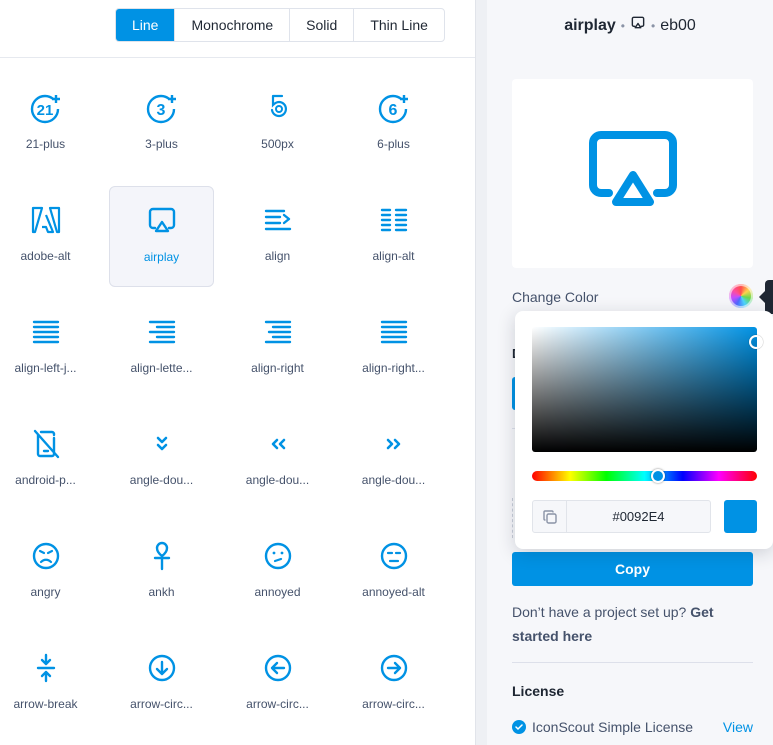 This screenshot has height=745, width=773. I want to click on icon-label: arrow-break, so click(45, 704).